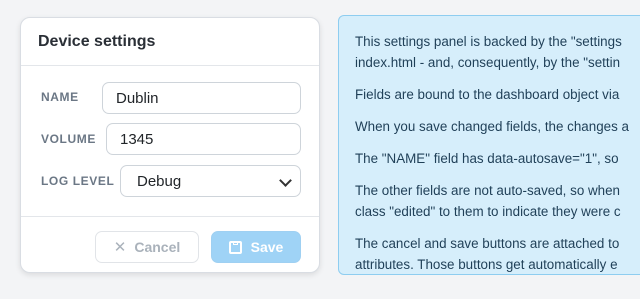 Image resolution: width=640 pixels, height=299 pixels. I want to click on volume-row: VOLUME, so click(68, 139).